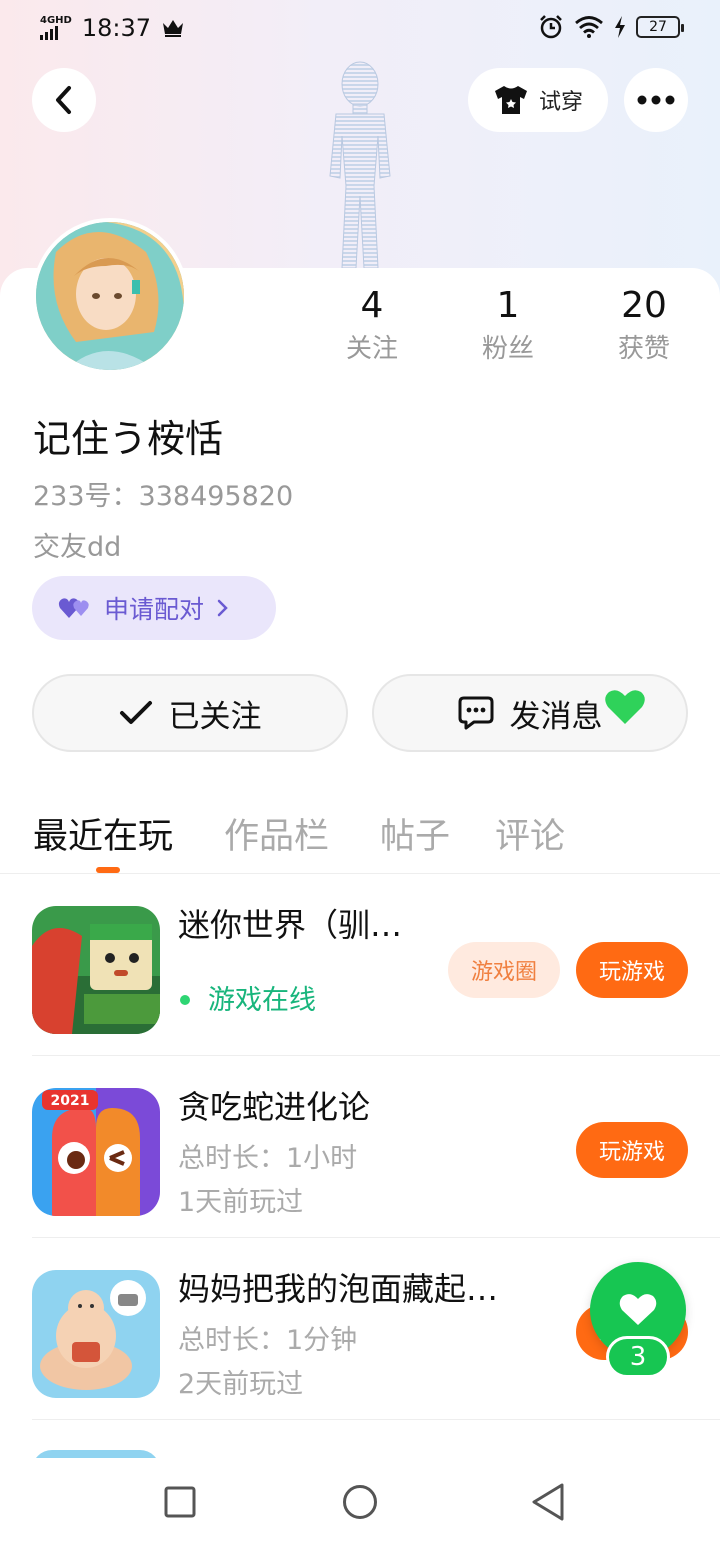  I want to click on more-options-button, so click(656, 100).